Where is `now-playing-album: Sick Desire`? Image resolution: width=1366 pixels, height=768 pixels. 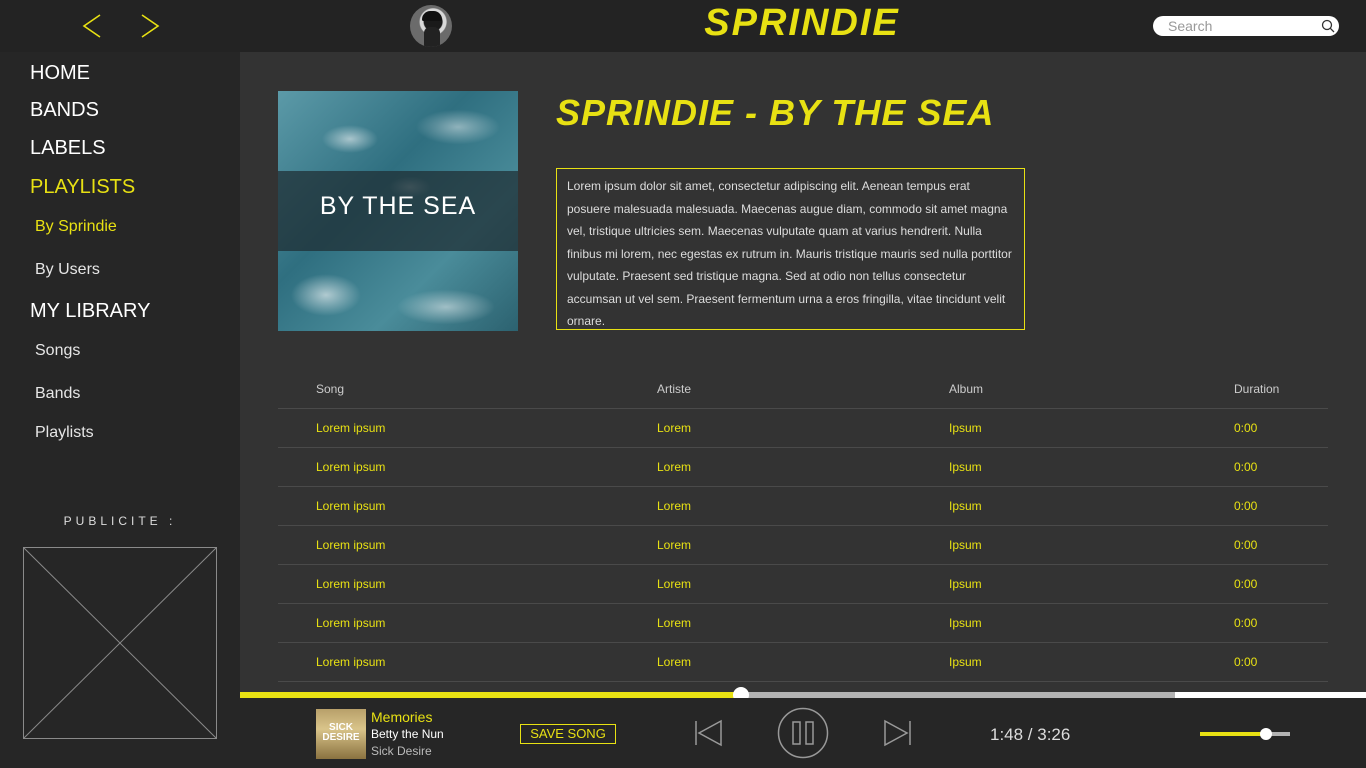
now-playing-album: Sick Desire is located at coordinates (401, 751).